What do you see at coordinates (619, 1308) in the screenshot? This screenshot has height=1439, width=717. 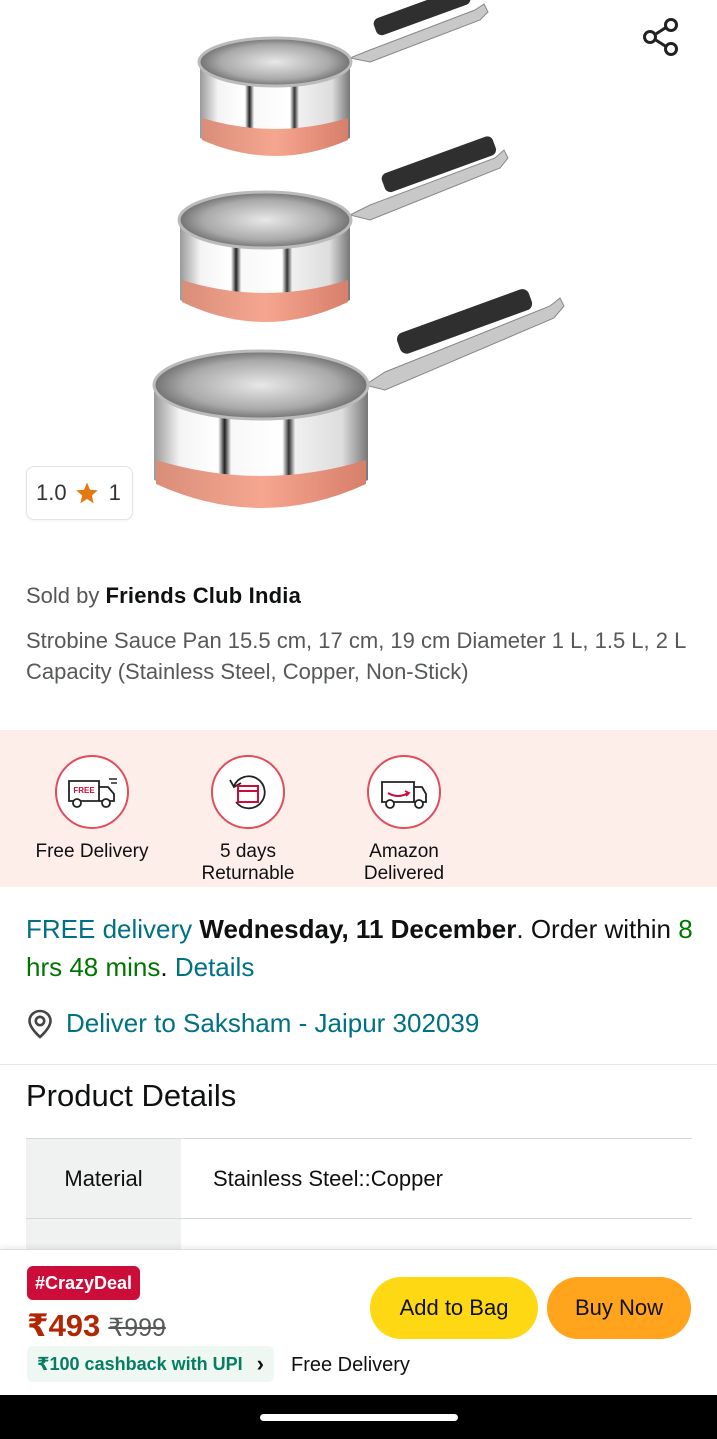 I see `buy-now-button: Buy Now` at bounding box center [619, 1308].